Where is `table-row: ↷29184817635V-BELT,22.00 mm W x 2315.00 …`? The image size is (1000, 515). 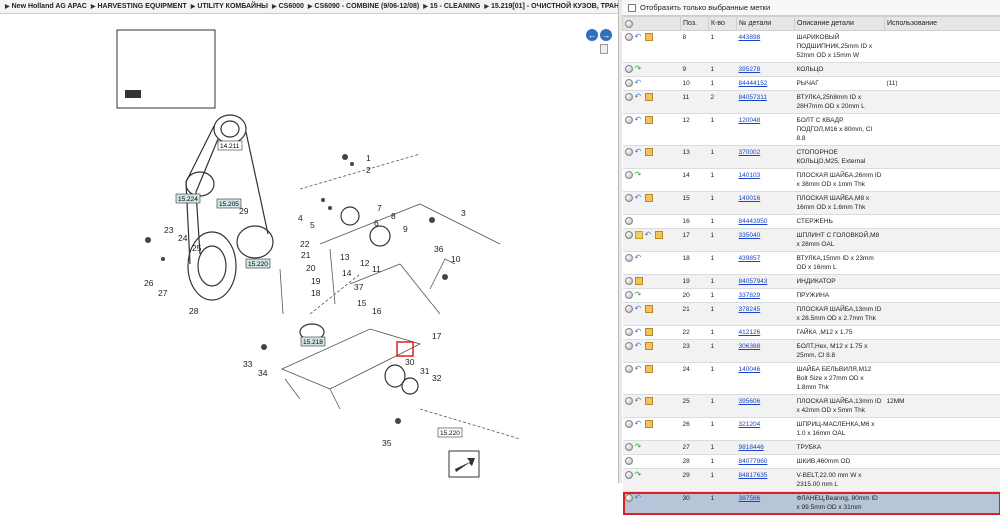 table-row: ↷29184817635V-BELT,22.00 mm W x 2315.00 … is located at coordinates (811, 480).